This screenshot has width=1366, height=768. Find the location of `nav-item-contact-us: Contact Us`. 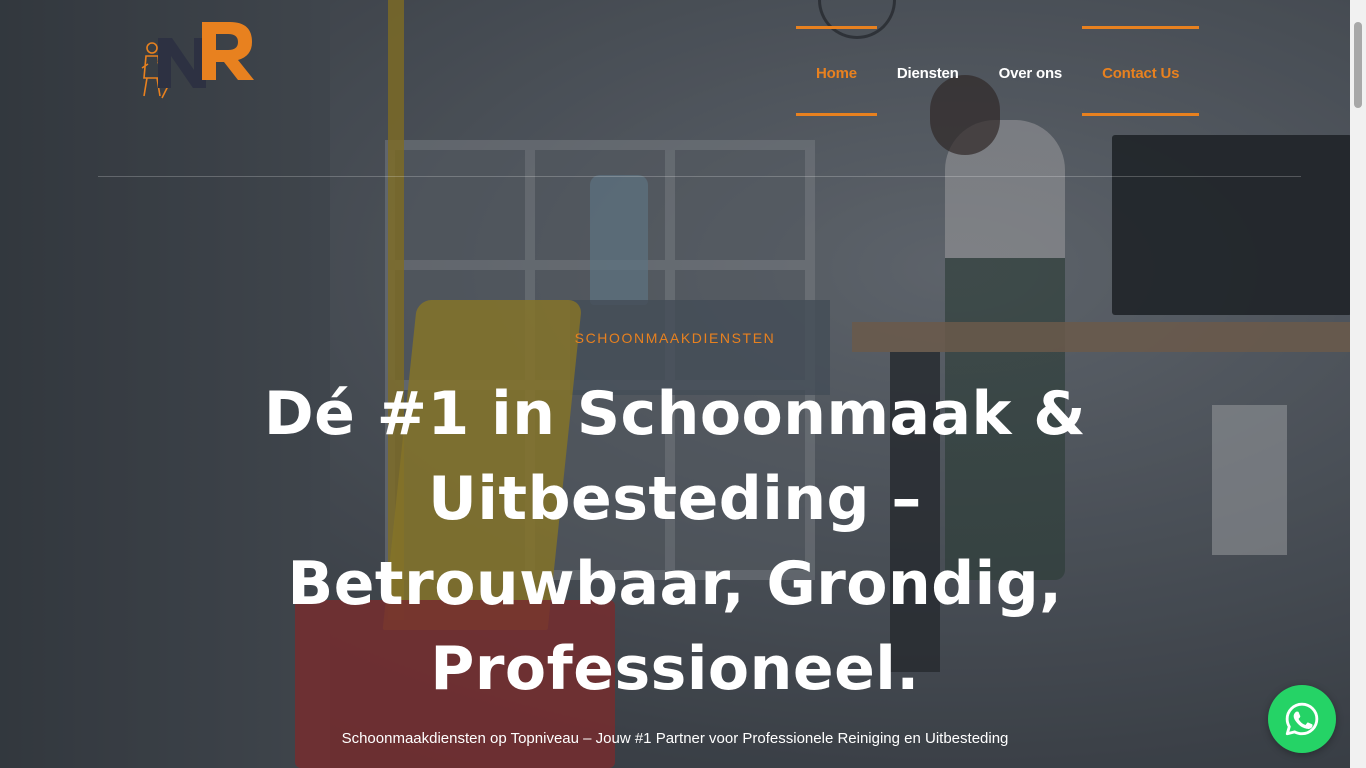

nav-item-contact-us: Contact Us is located at coordinates (1141, 71).